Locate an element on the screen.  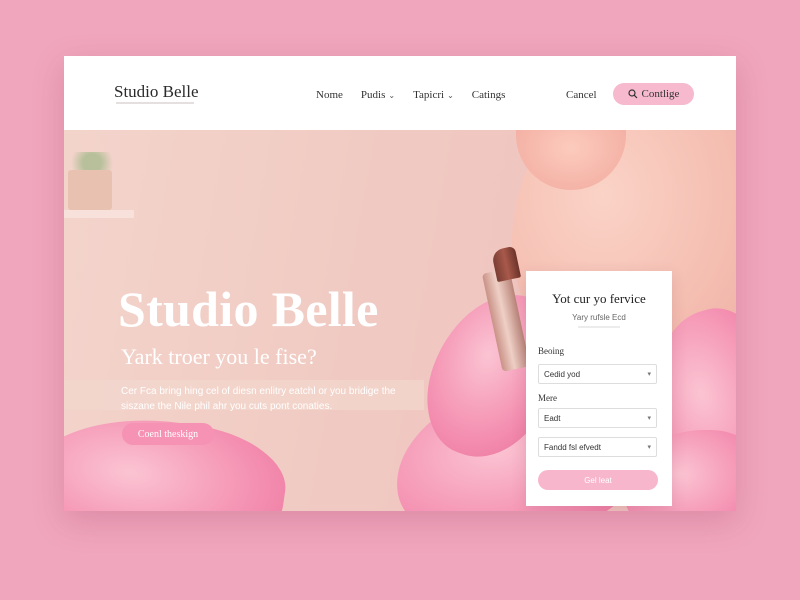
booking-submit-button: Gel leat is located at coordinates (598, 480).